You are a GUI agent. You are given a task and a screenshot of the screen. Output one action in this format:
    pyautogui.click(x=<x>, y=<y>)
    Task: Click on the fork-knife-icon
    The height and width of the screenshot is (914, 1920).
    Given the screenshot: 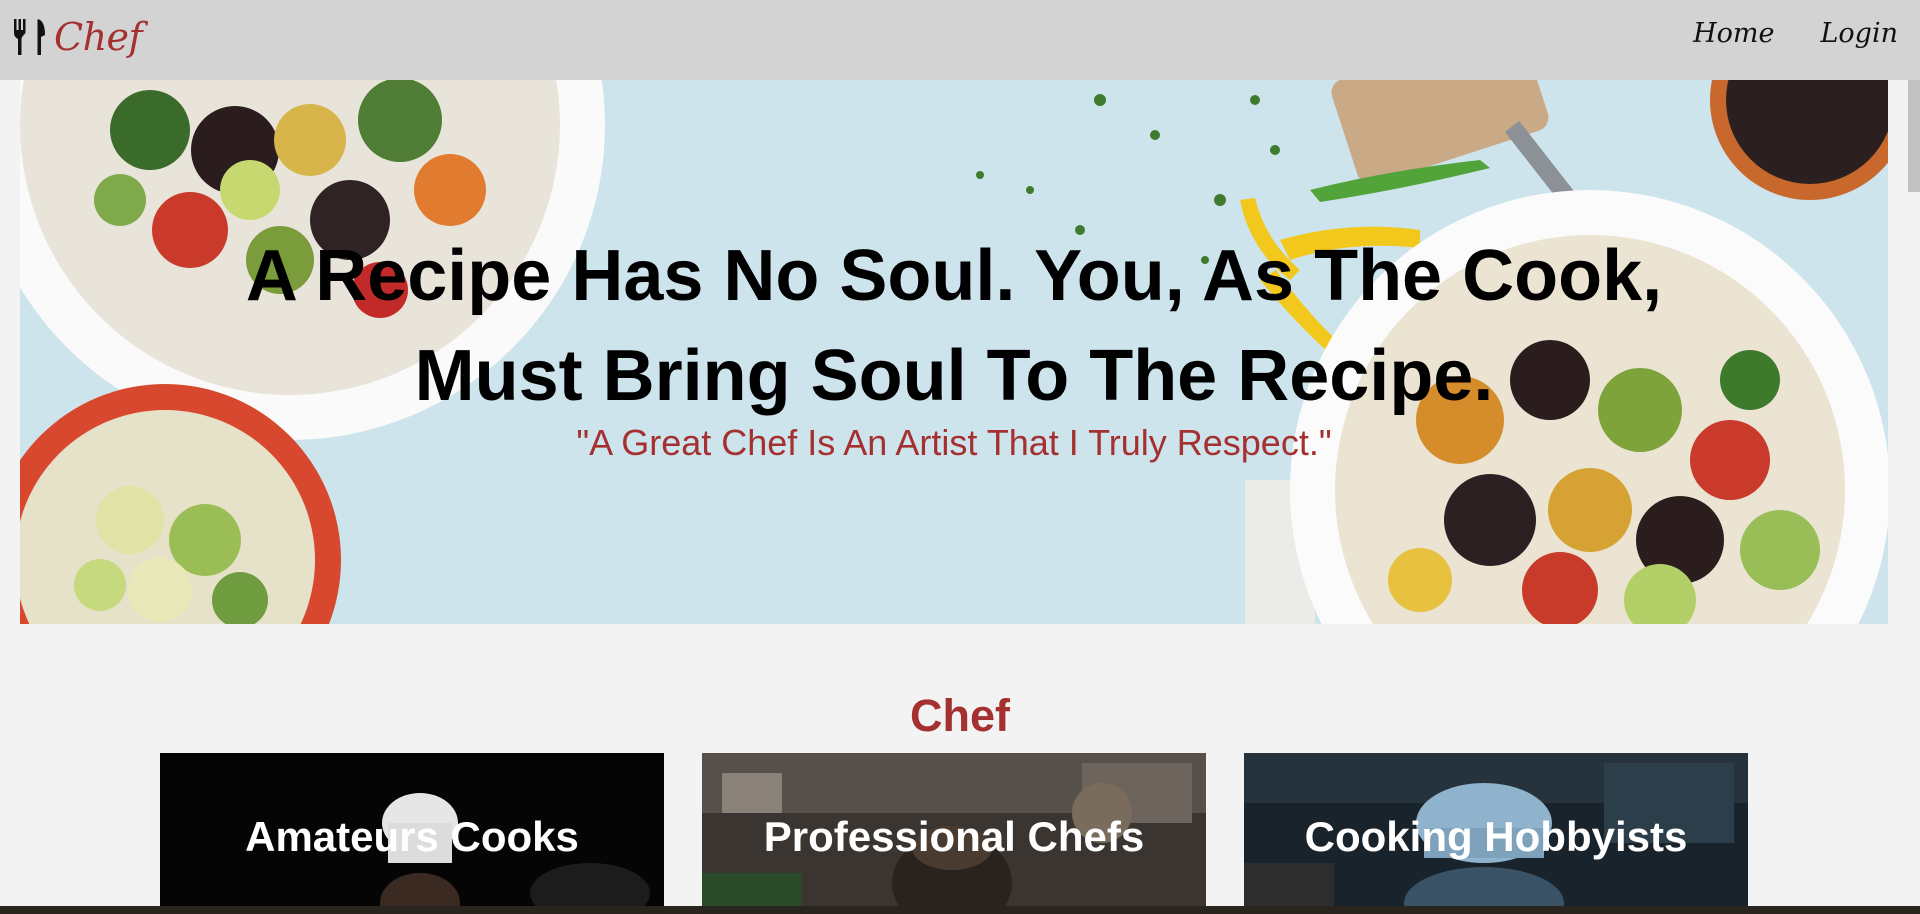 What is the action you would take?
    pyautogui.click(x=30, y=37)
    